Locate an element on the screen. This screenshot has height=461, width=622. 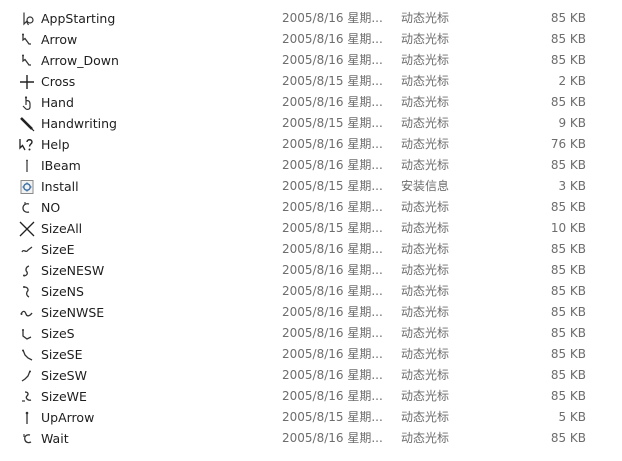
file-name: AppStarting is located at coordinates (78, 18).